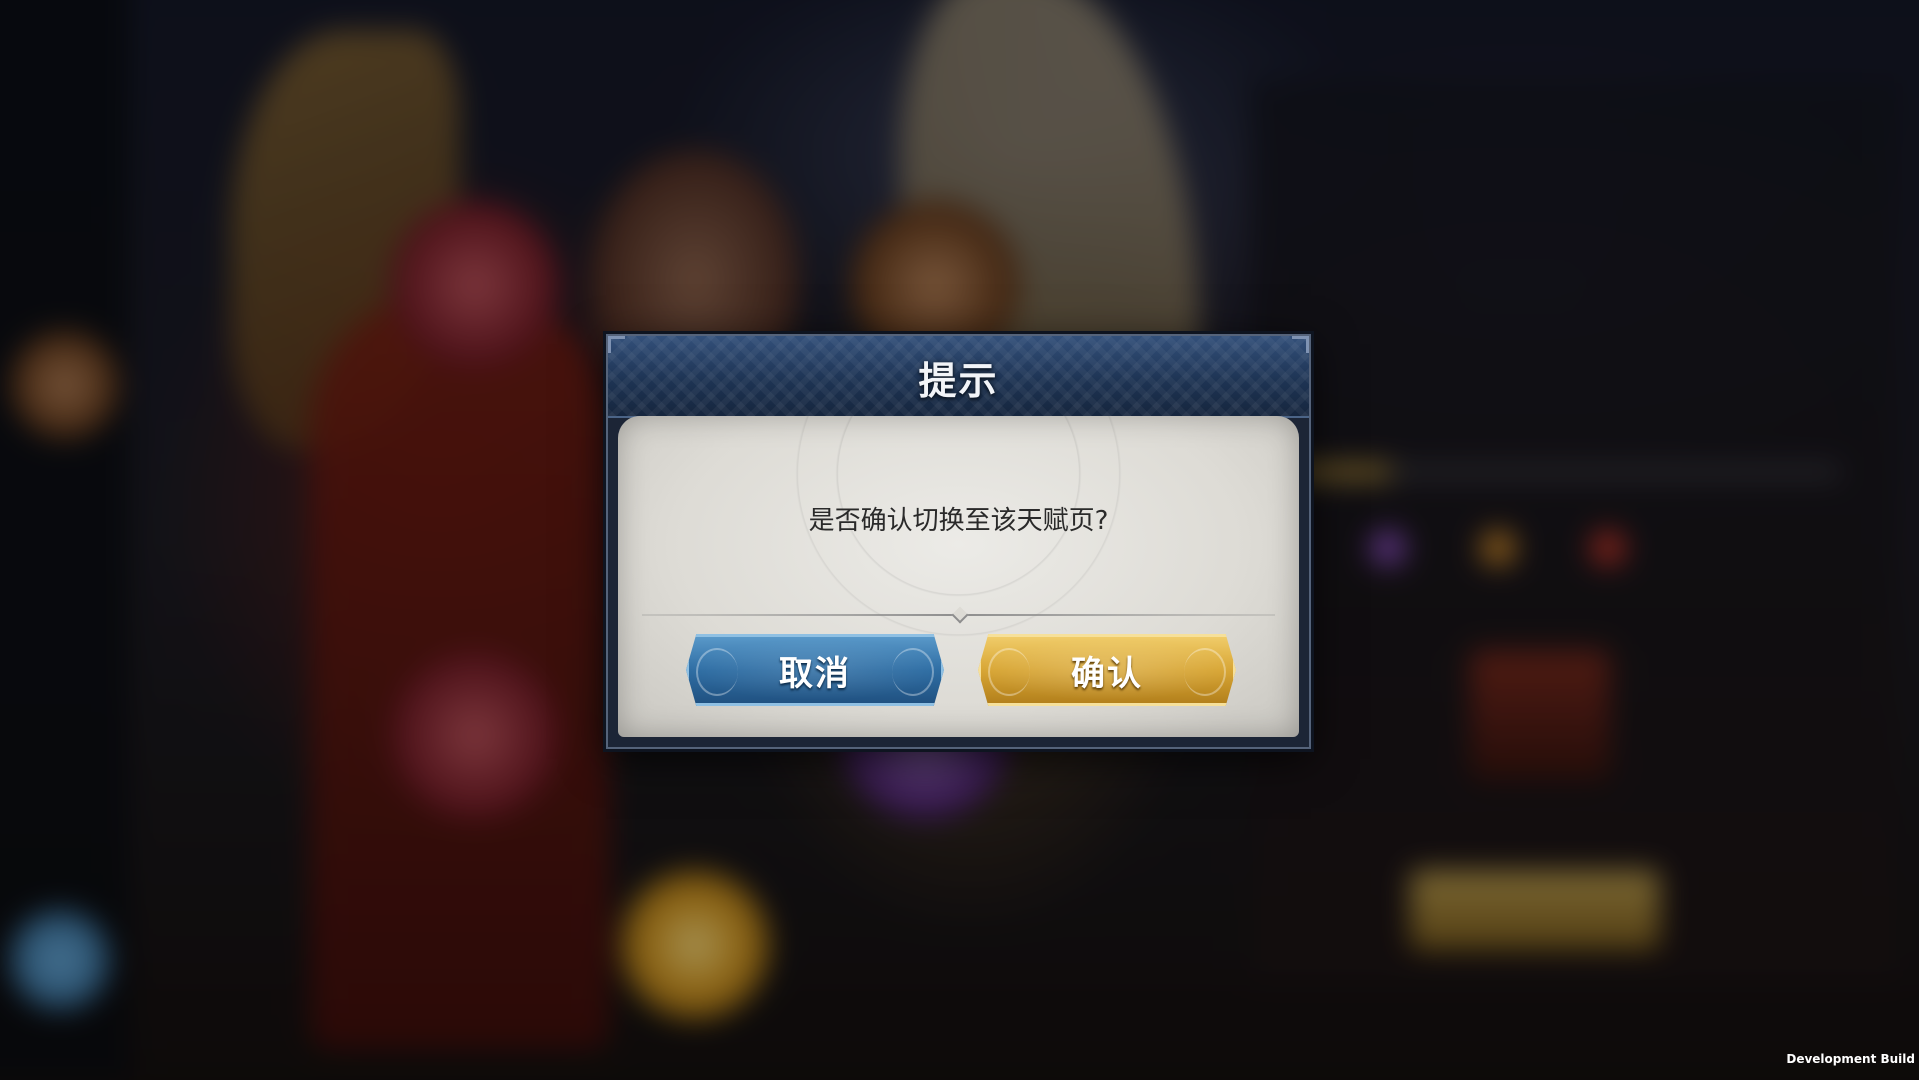  I want to click on dialog-body: 是否确认切换至该天赋页? 取消 确认, so click(958, 576).